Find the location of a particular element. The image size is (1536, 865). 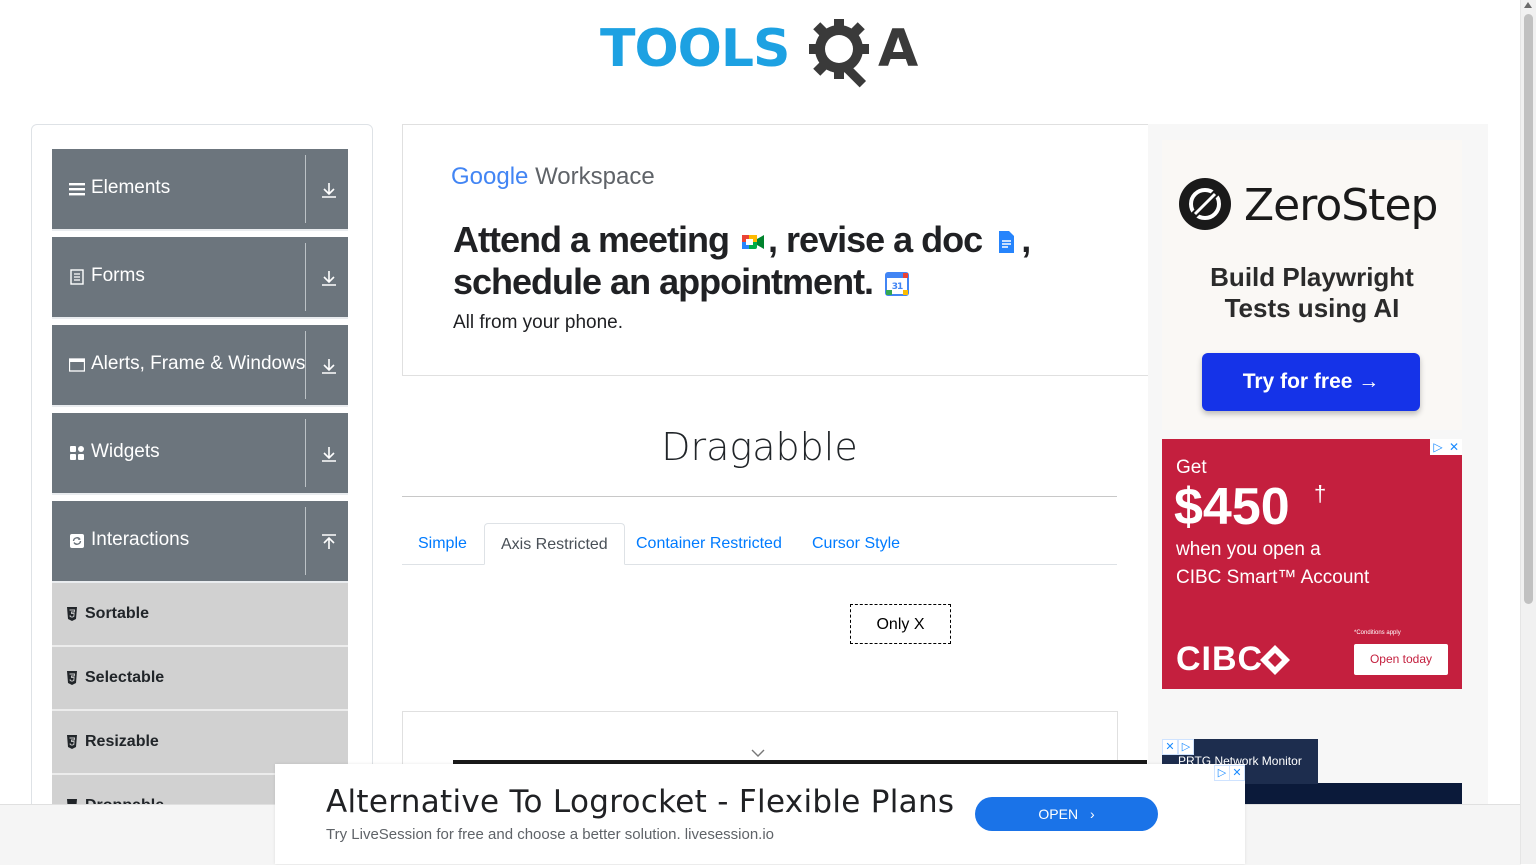

sidebar-group-elements: Elements is located at coordinates (200, 190).